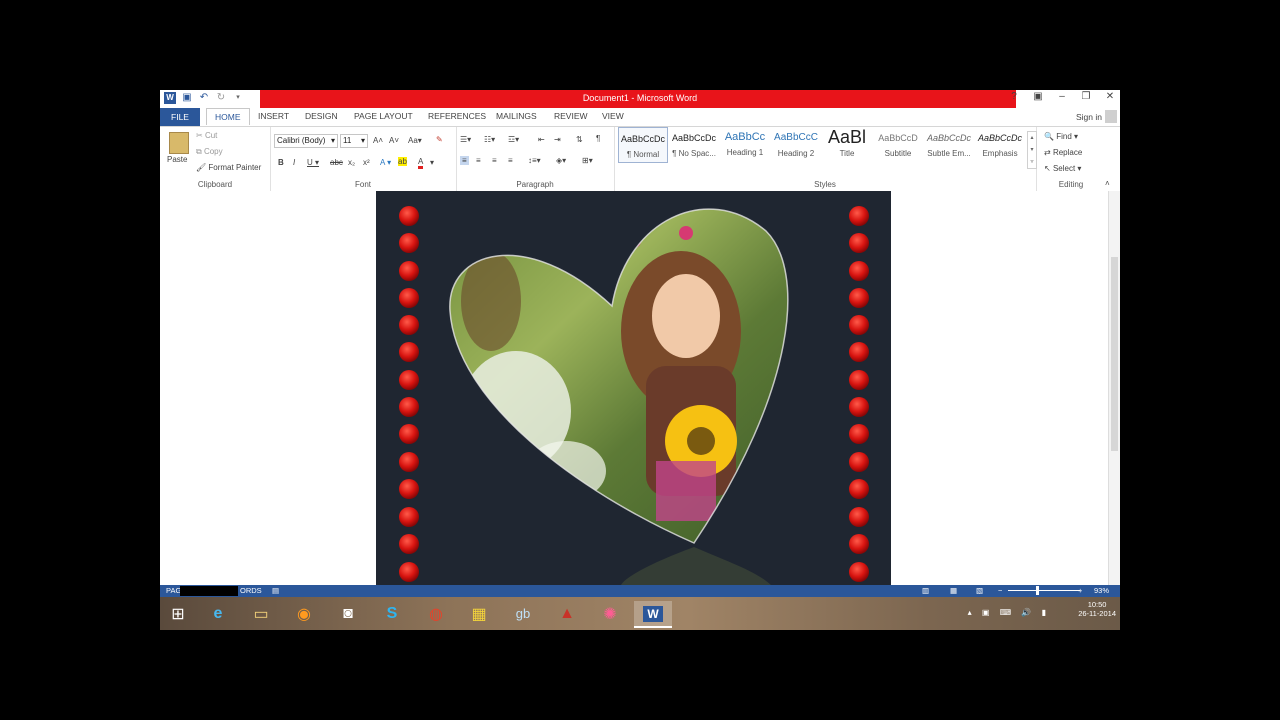 This screenshot has height=720, width=1280. Describe the element at coordinates (479, 613) in the screenshot. I see `apps-icon: ▦` at that location.